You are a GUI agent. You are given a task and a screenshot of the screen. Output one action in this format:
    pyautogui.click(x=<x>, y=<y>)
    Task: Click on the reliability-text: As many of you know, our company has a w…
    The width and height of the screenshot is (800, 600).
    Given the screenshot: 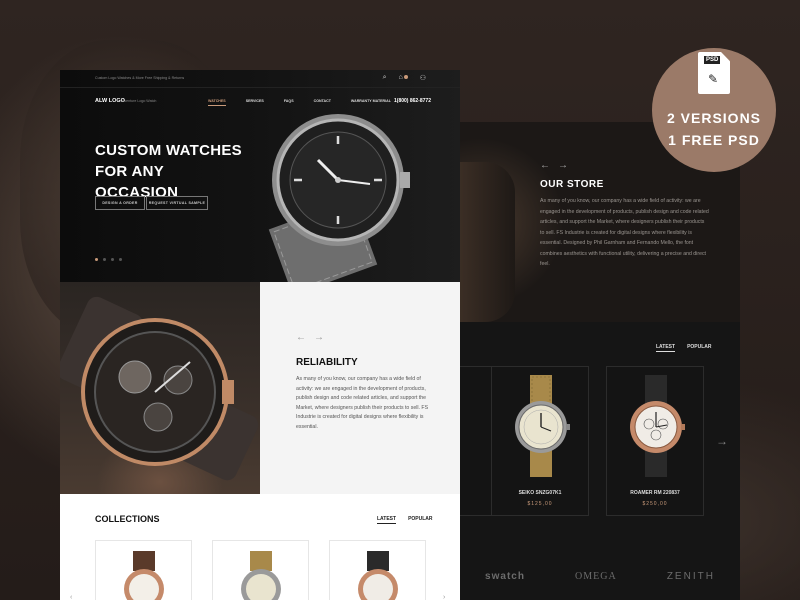 What is the action you would take?
    pyautogui.click(x=362, y=403)
    